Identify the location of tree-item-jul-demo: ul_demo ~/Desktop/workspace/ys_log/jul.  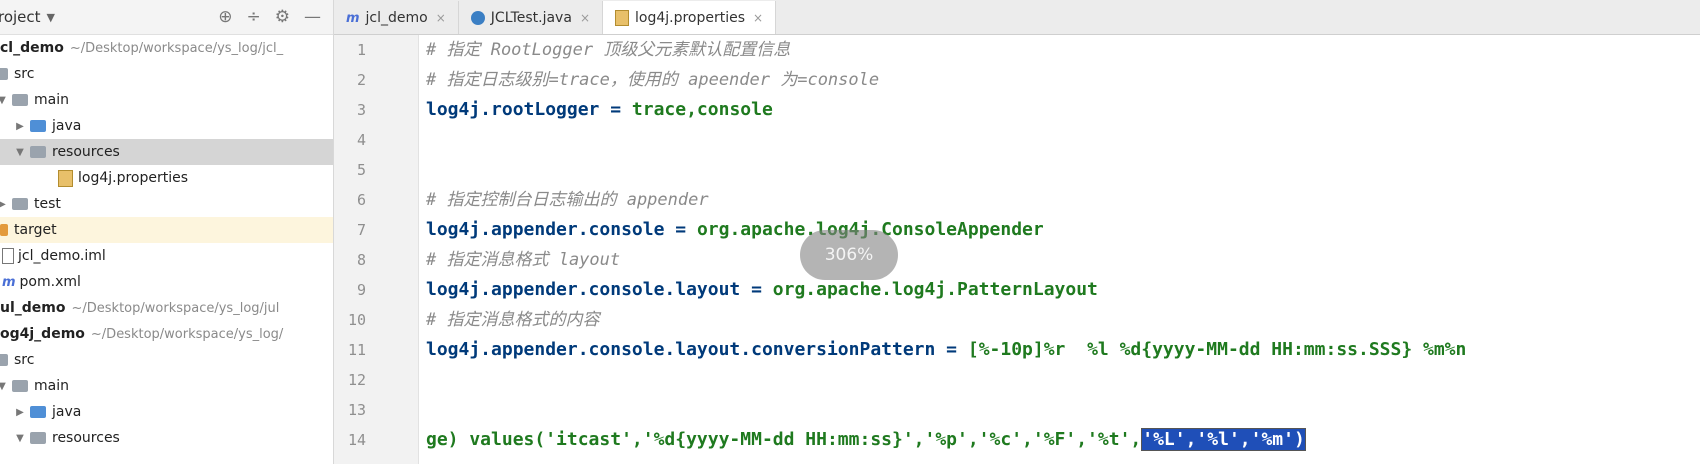
(166, 308).